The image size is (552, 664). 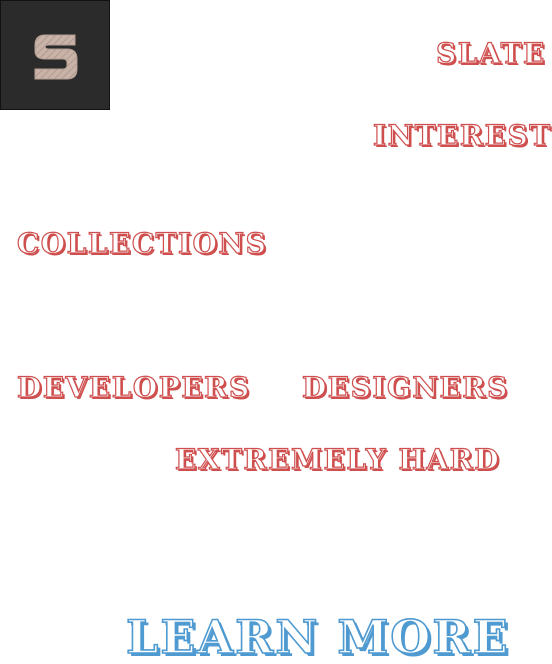 What do you see at coordinates (490, 53) in the screenshot?
I see `word-slate: SLATE` at bounding box center [490, 53].